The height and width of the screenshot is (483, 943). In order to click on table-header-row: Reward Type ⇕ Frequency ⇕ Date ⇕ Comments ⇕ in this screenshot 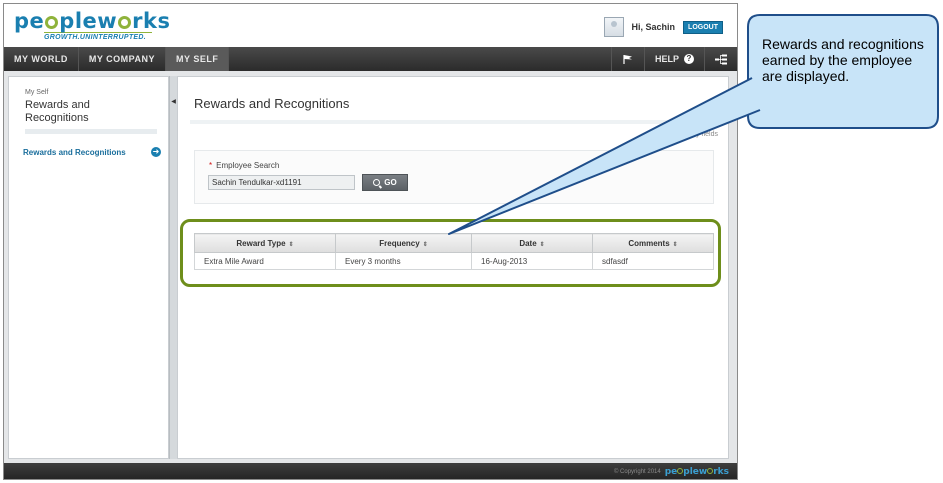, I will do `click(454, 243)`.